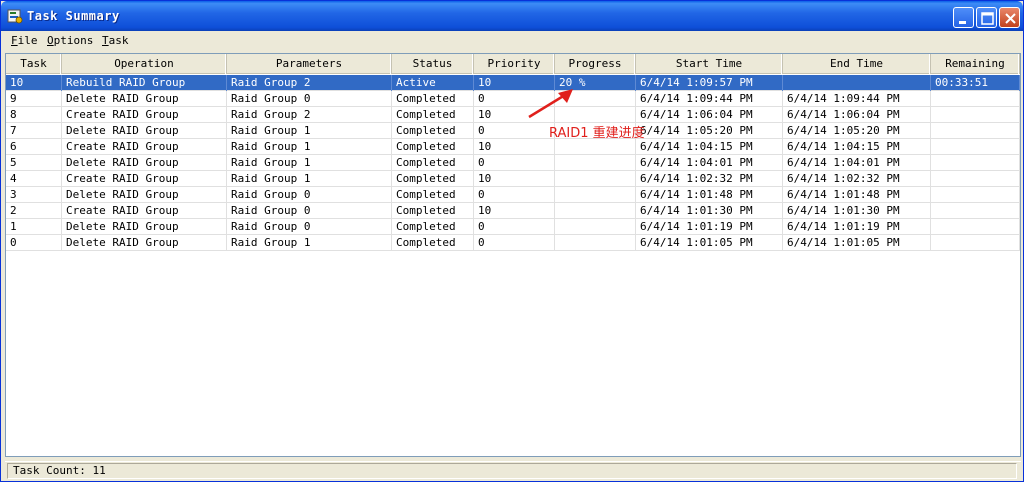  Describe the element at coordinates (105, 40) in the screenshot. I see `menu-task-mnemonic: T` at that location.